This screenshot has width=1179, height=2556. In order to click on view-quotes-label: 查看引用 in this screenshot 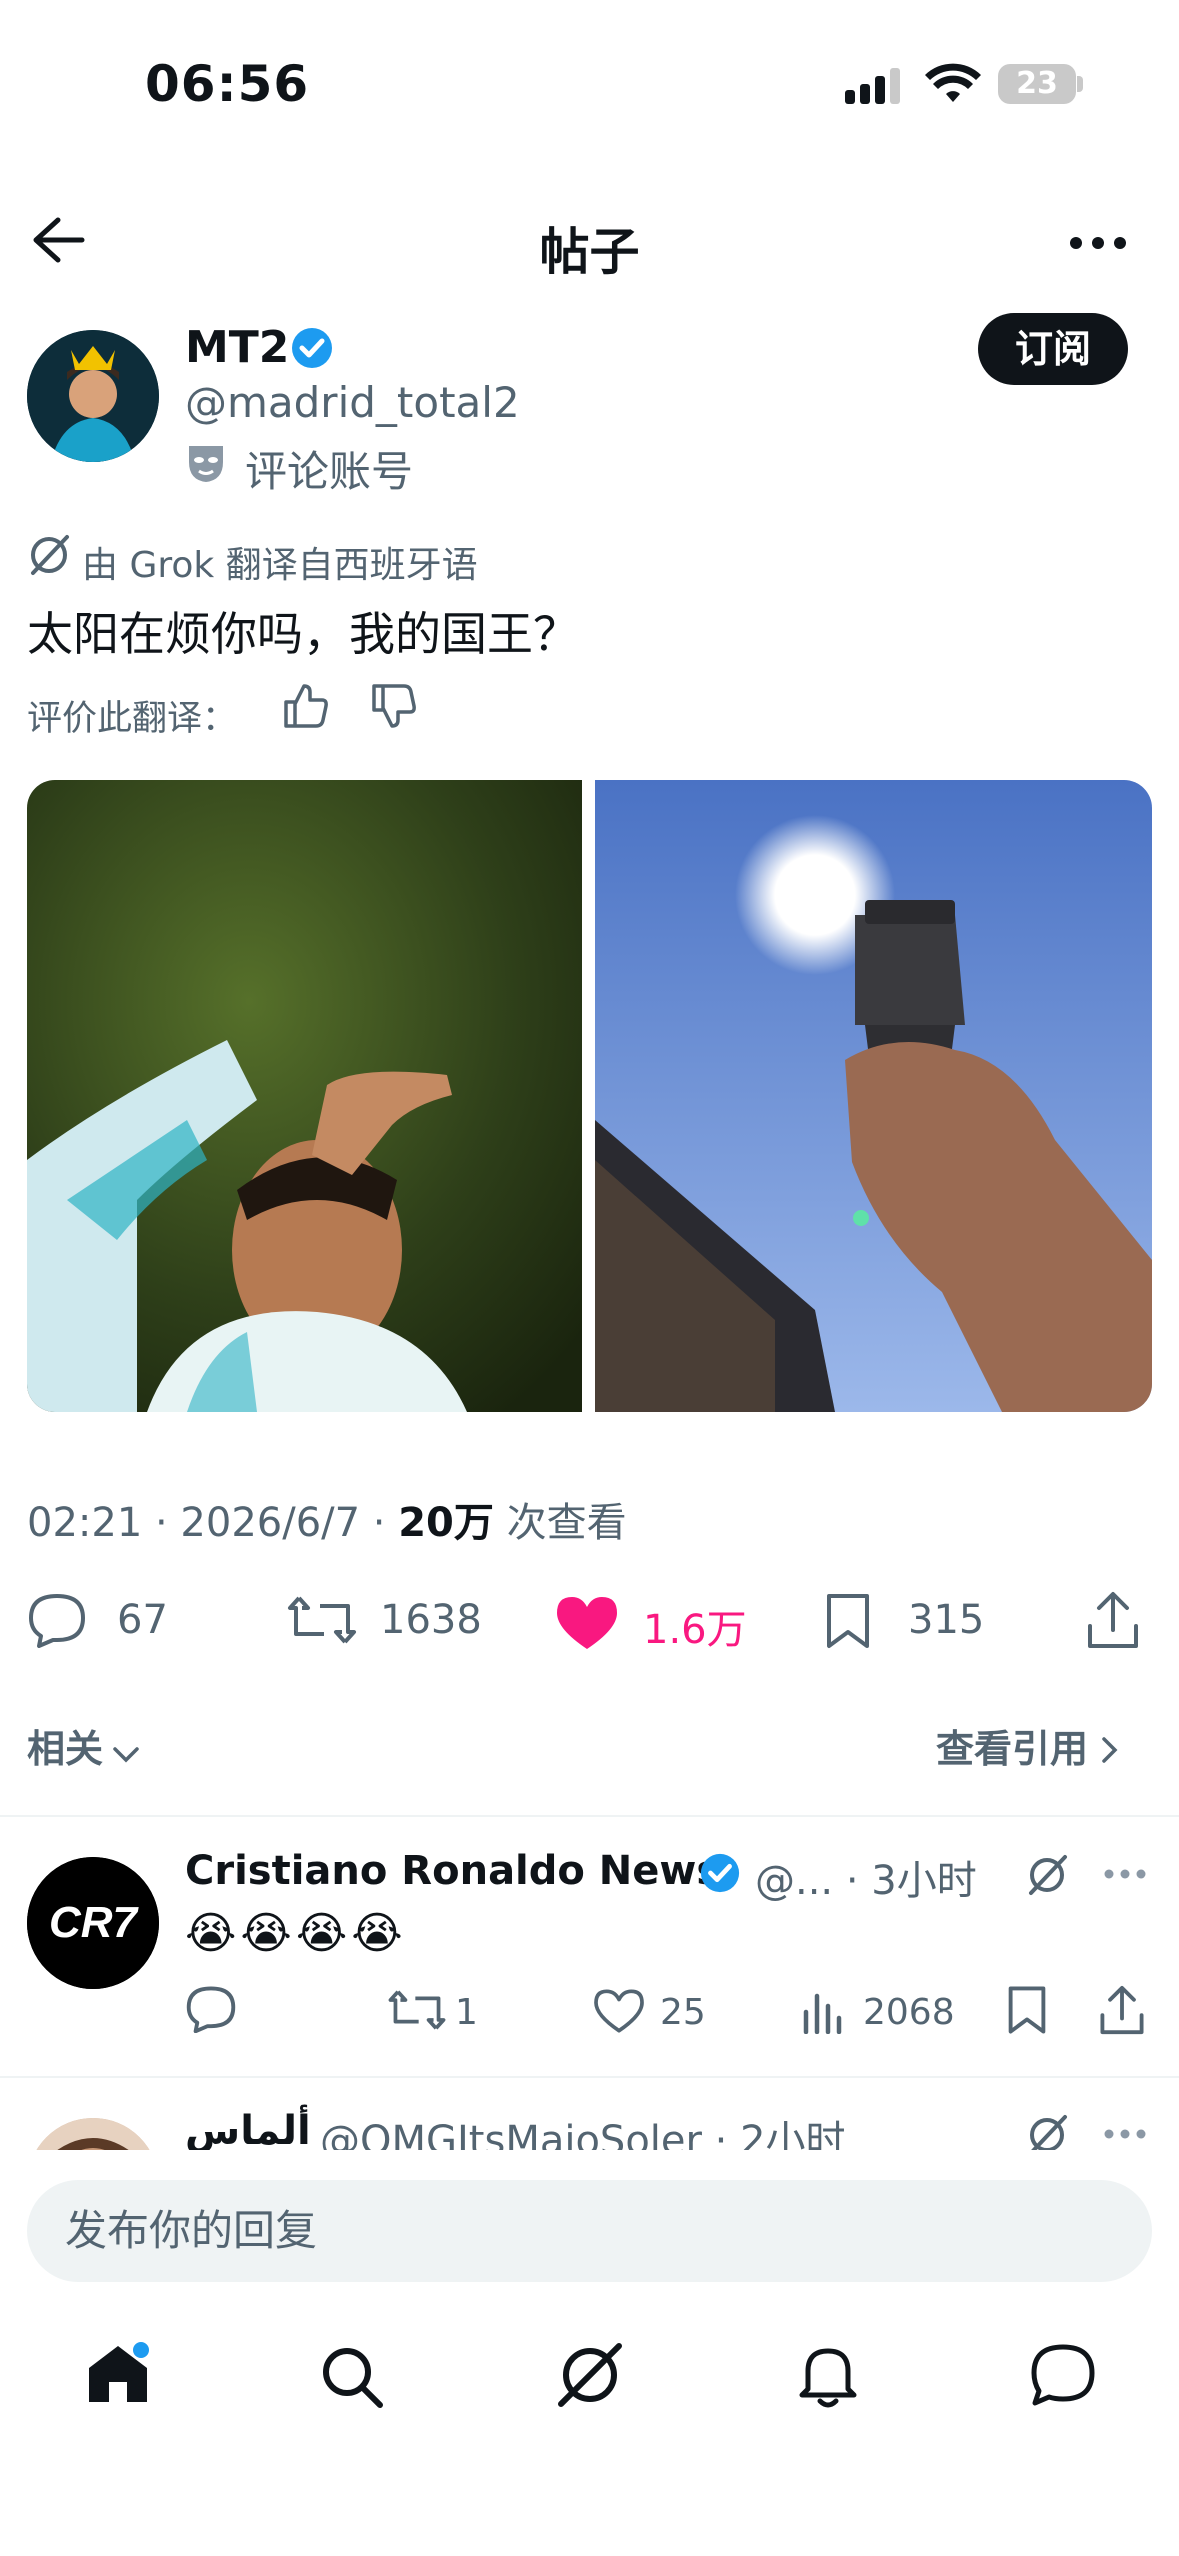, I will do `click(1012, 1749)`.